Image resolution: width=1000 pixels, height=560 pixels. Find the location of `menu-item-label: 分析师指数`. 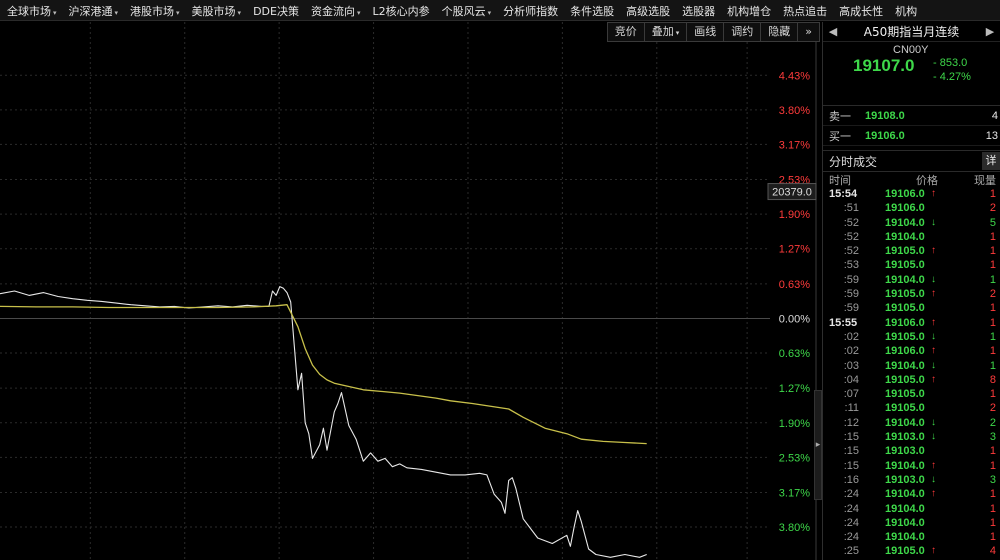

menu-item-label: 分析师指数 is located at coordinates (531, 11).